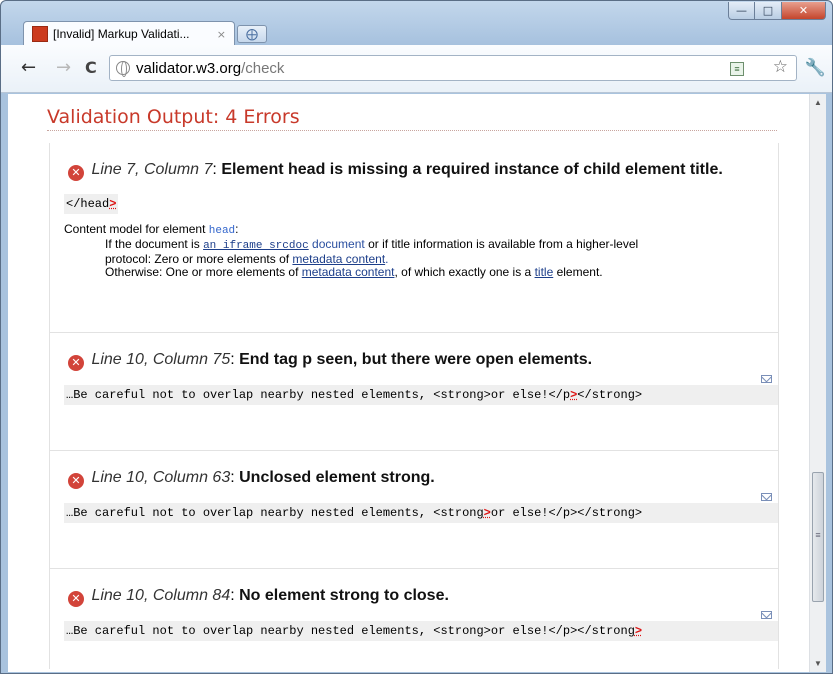  I want to click on page-action-icon: ≡, so click(737, 69).